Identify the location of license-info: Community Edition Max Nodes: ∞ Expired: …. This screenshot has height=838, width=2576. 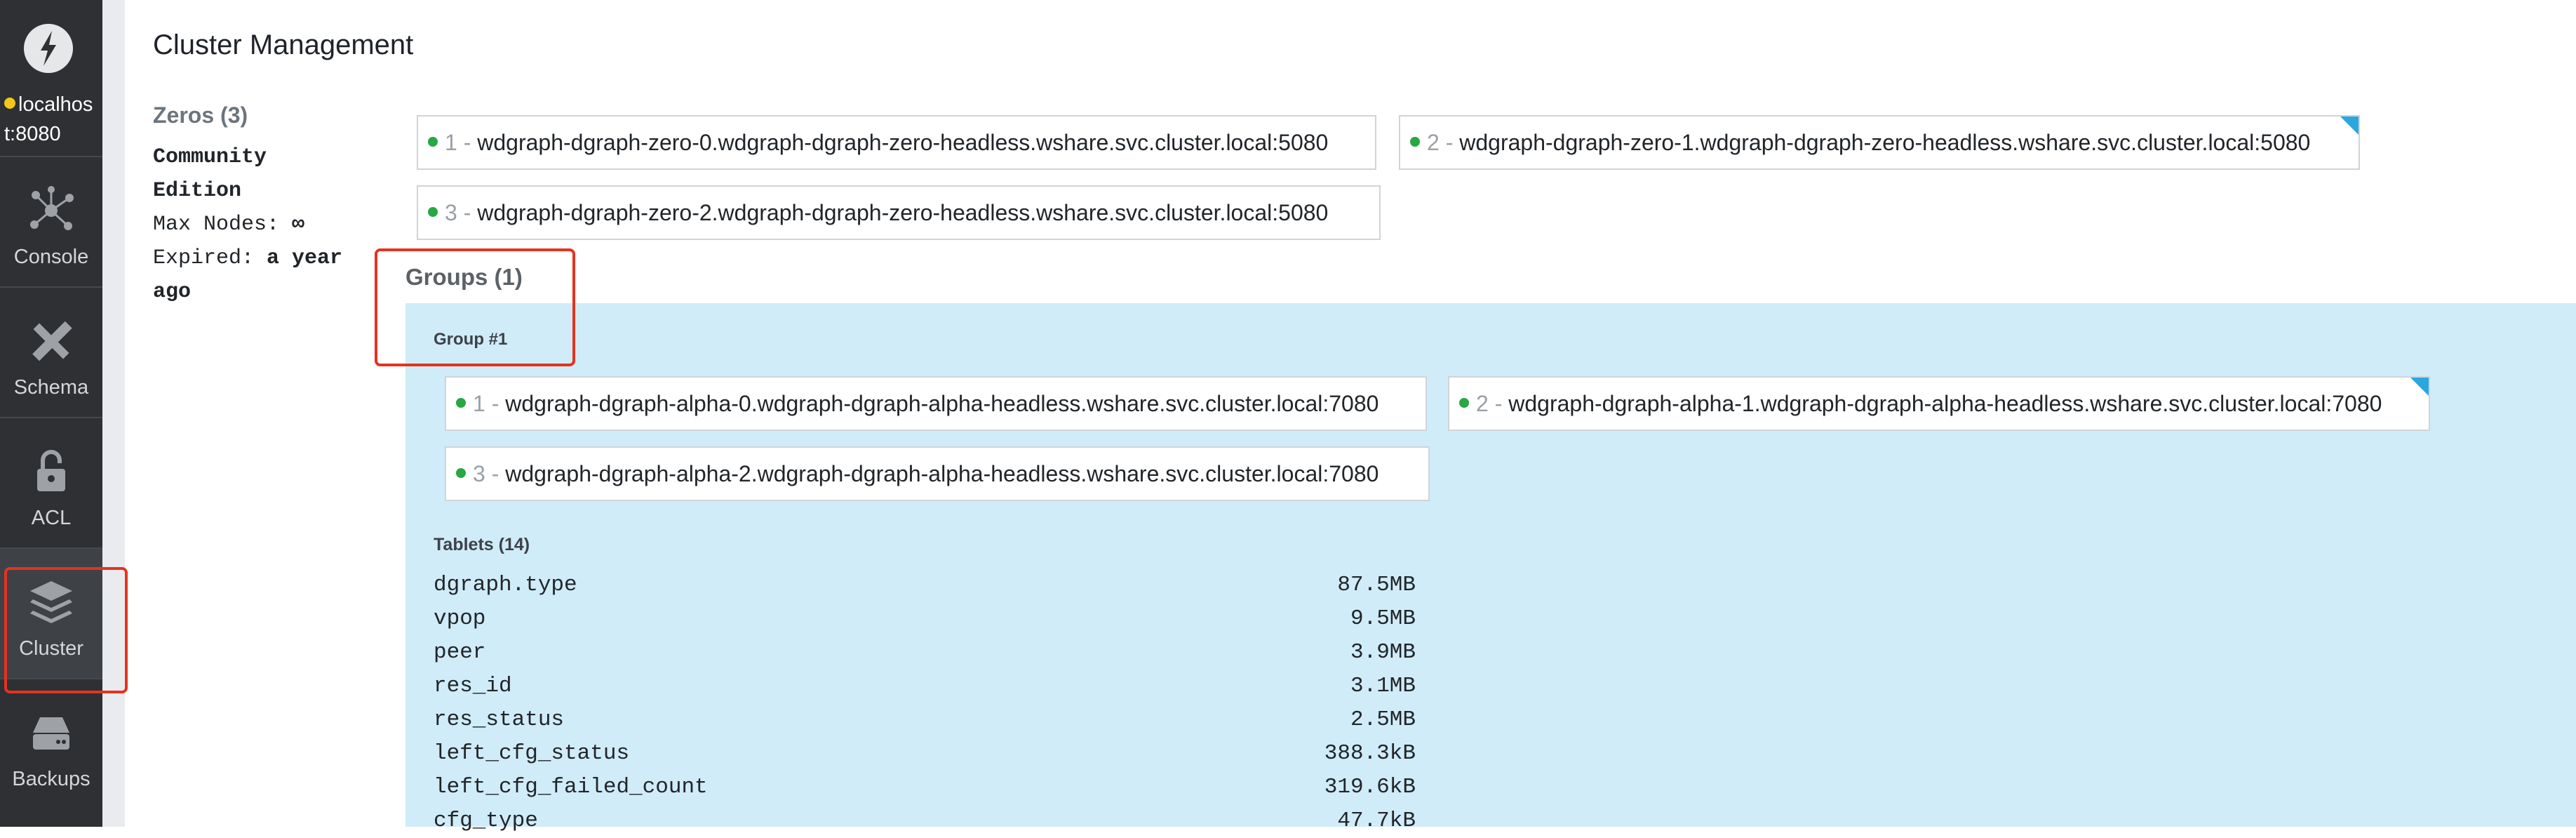
(248, 224).